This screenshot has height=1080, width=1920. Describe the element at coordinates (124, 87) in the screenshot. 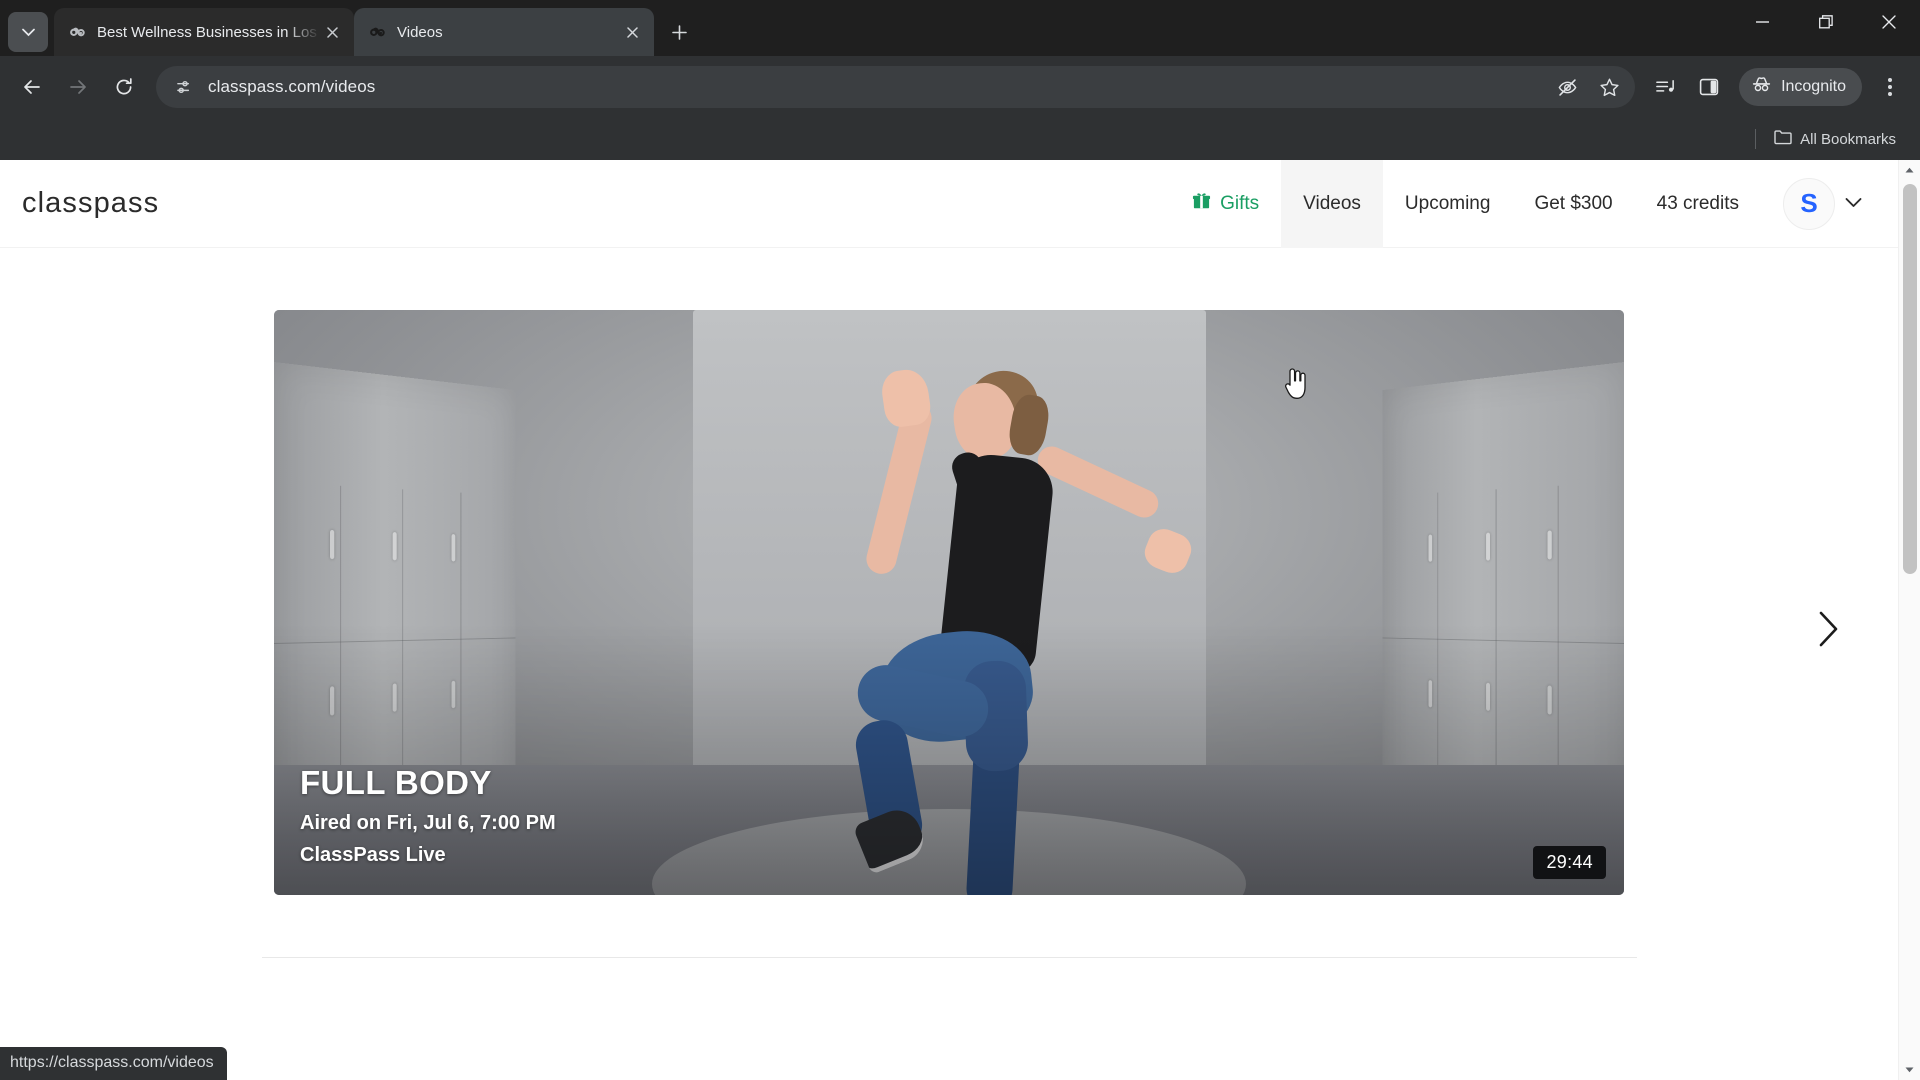

I see `reload-button` at that location.